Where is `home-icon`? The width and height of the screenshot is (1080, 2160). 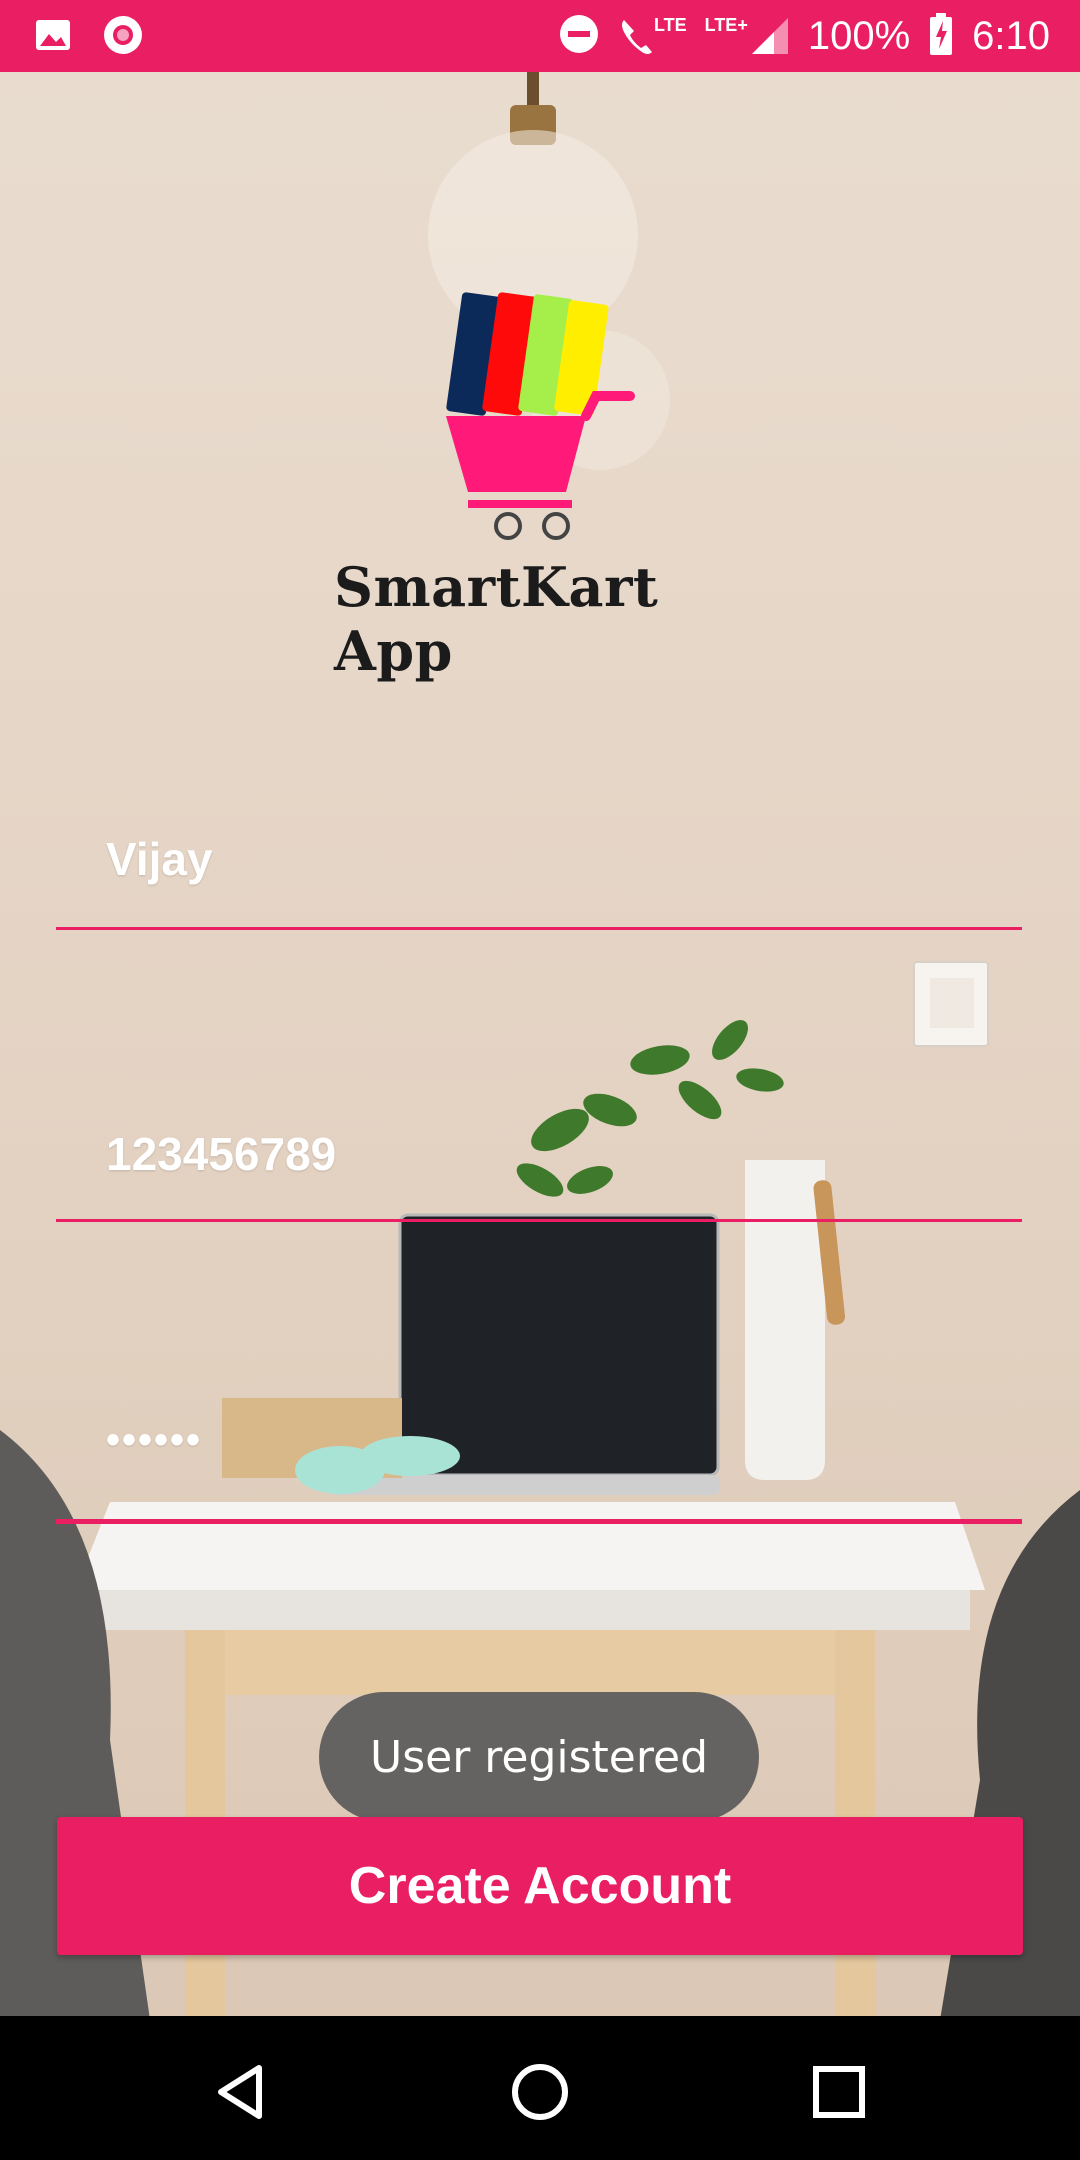 home-icon is located at coordinates (540, 2092).